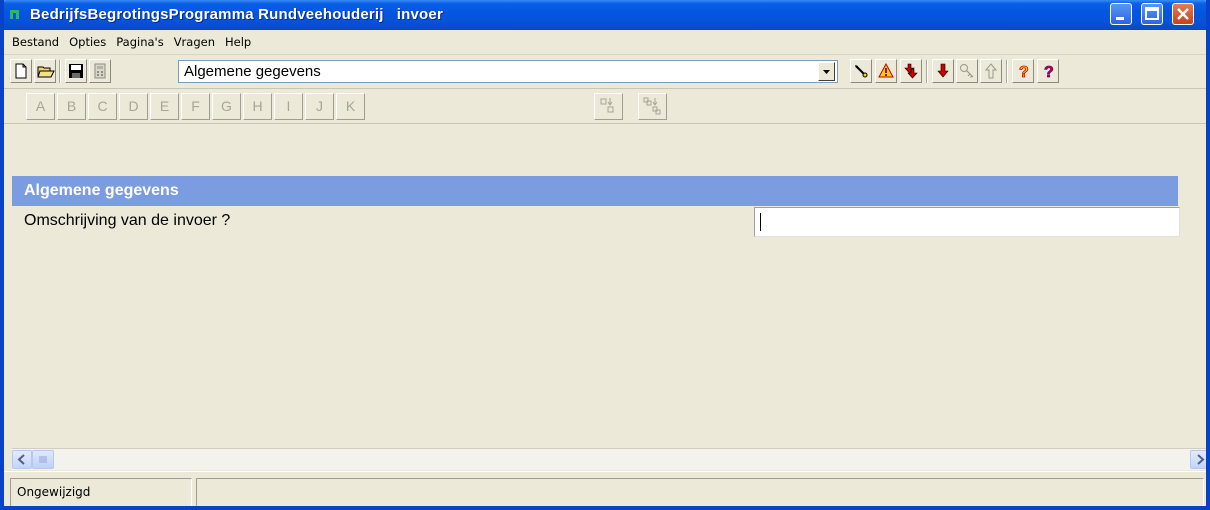 This screenshot has width=1210, height=510. What do you see at coordinates (1120, 18) in the screenshot?
I see `minimize-icon` at bounding box center [1120, 18].